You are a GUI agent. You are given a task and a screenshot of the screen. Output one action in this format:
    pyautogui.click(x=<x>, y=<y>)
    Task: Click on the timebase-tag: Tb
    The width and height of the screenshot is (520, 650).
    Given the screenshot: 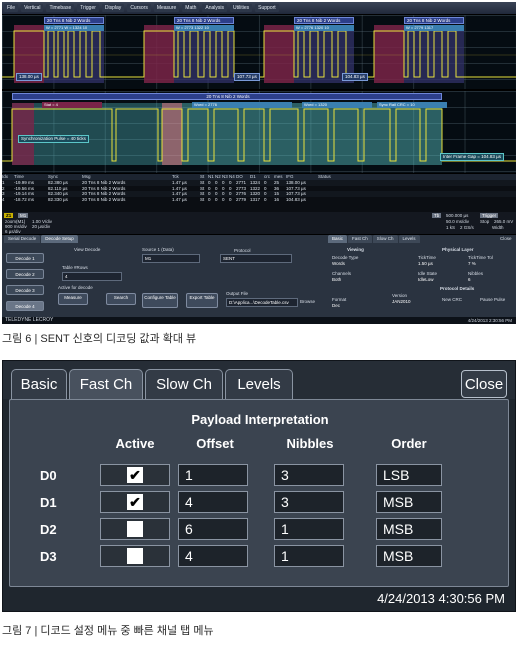 What is the action you would take?
    pyautogui.click(x=437, y=215)
    